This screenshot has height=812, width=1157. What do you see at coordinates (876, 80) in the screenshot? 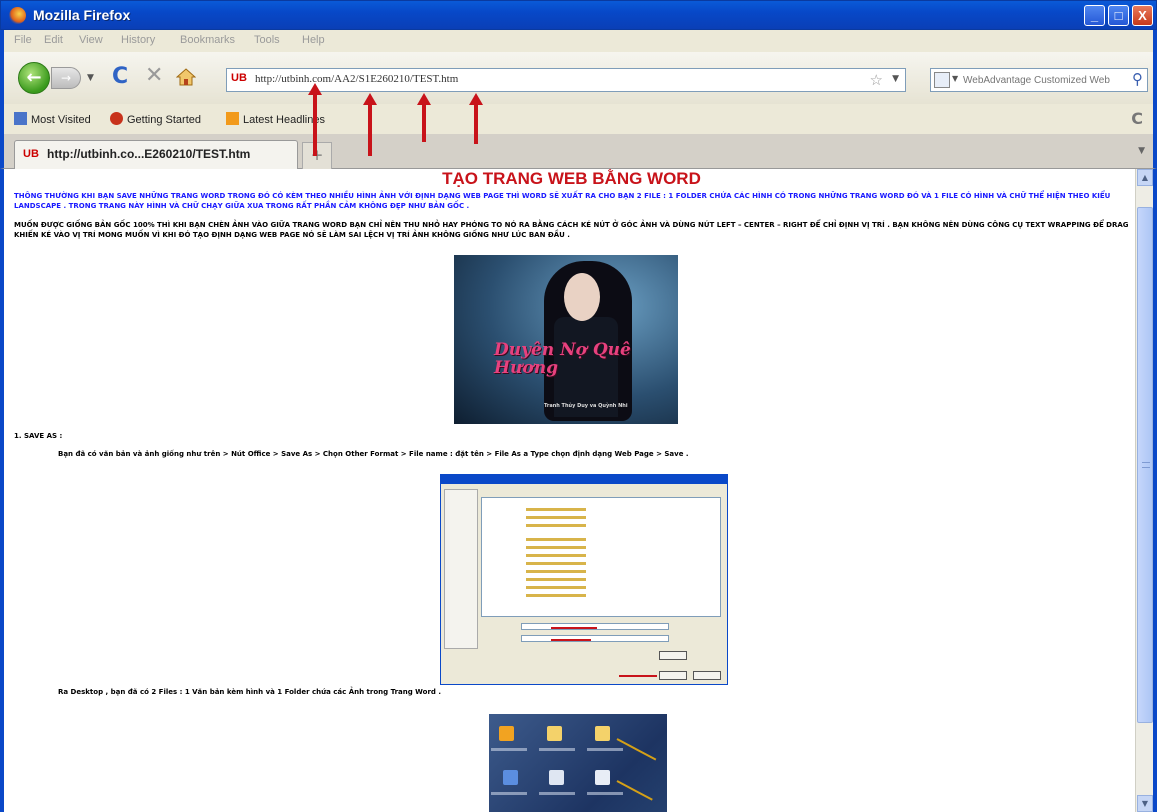
I see `bookmark-star-icon: ☆` at bounding box center [876, 80].